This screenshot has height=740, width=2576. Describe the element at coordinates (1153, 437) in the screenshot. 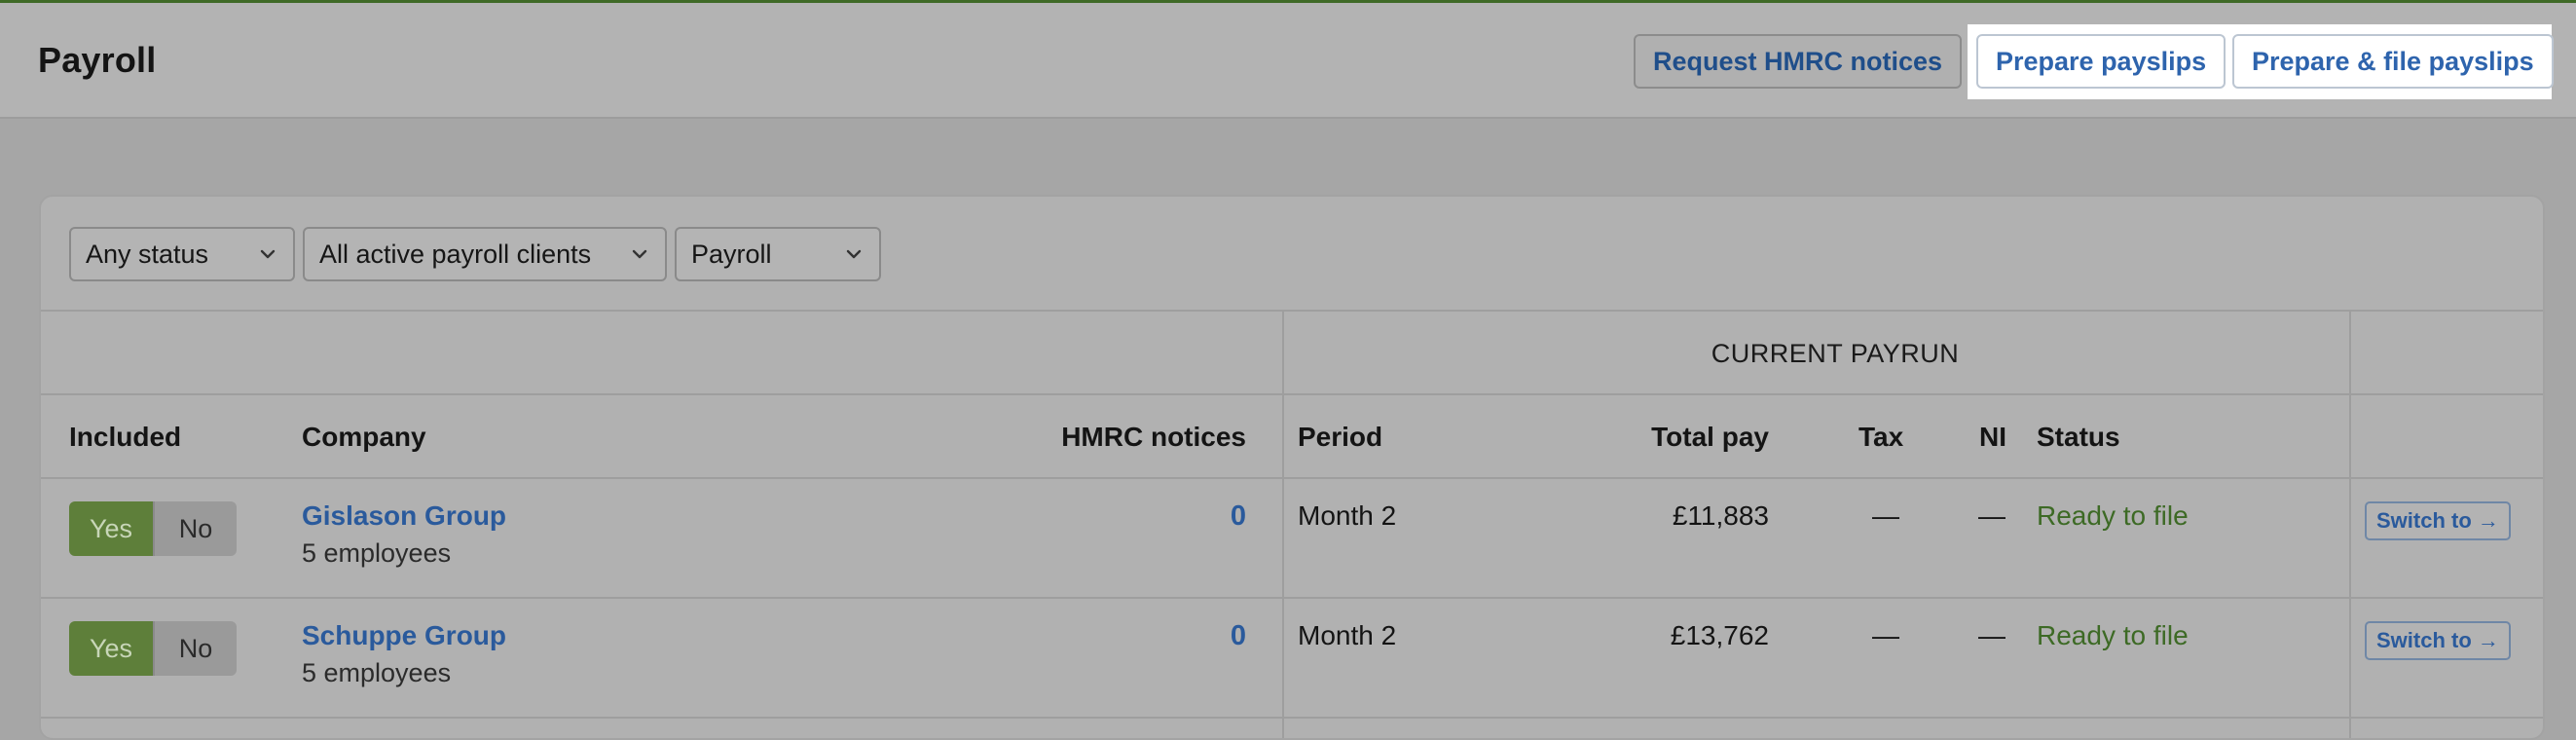

I see `column-hmrc-notices: HMRC notices` at that location.